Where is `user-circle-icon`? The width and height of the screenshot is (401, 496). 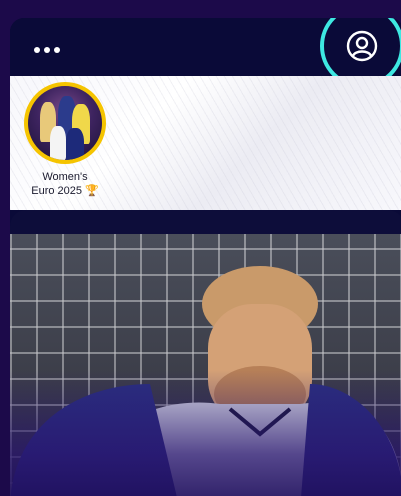
user-circle-icon is located at coordinates (362, 46).